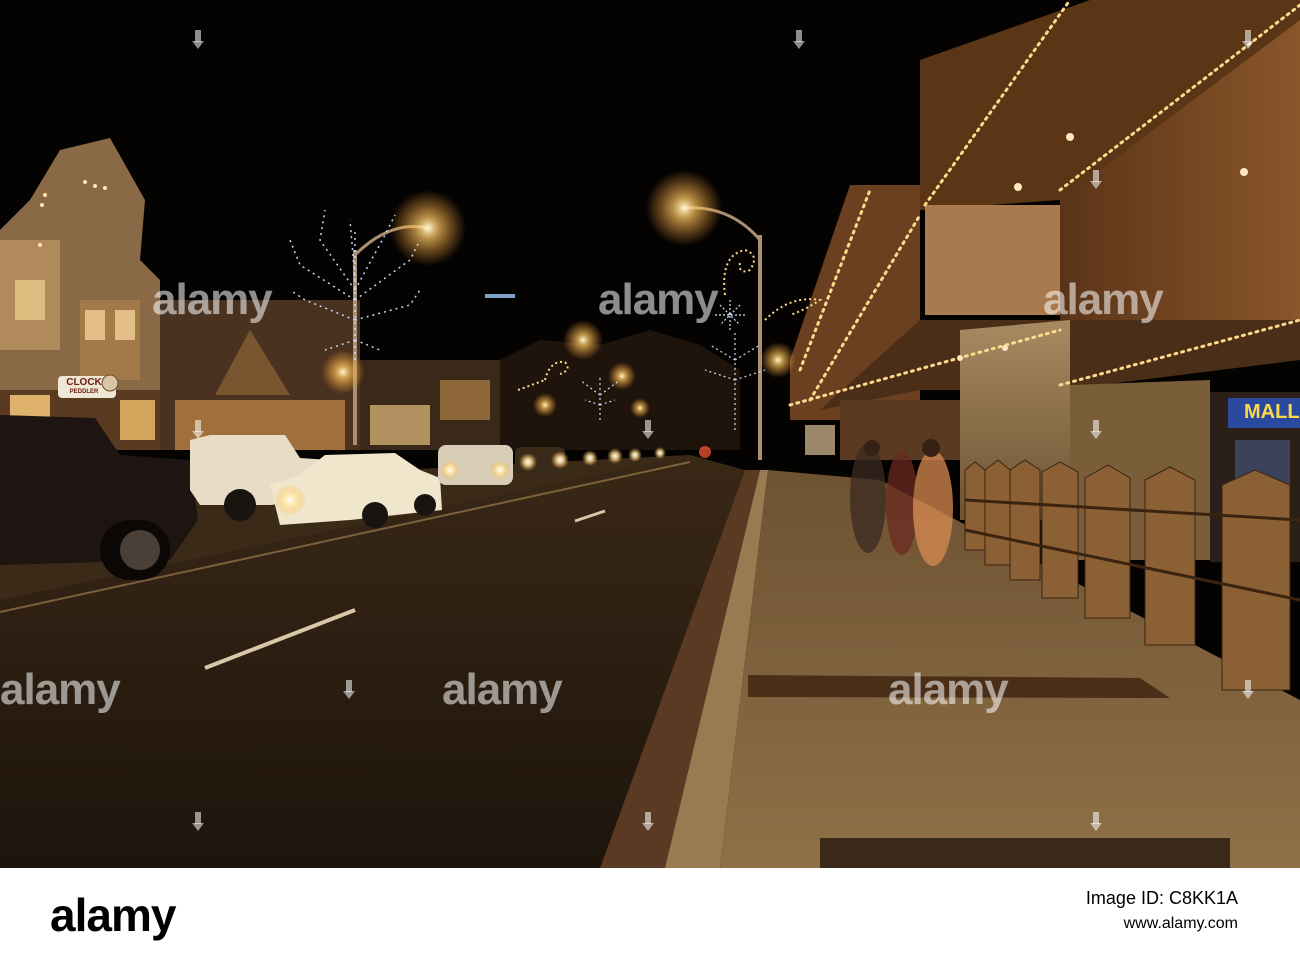 The image size is (1300, 956). Describe the element at coordinates (992, 260) in the screenshot. I see `awning-panel` at that location.